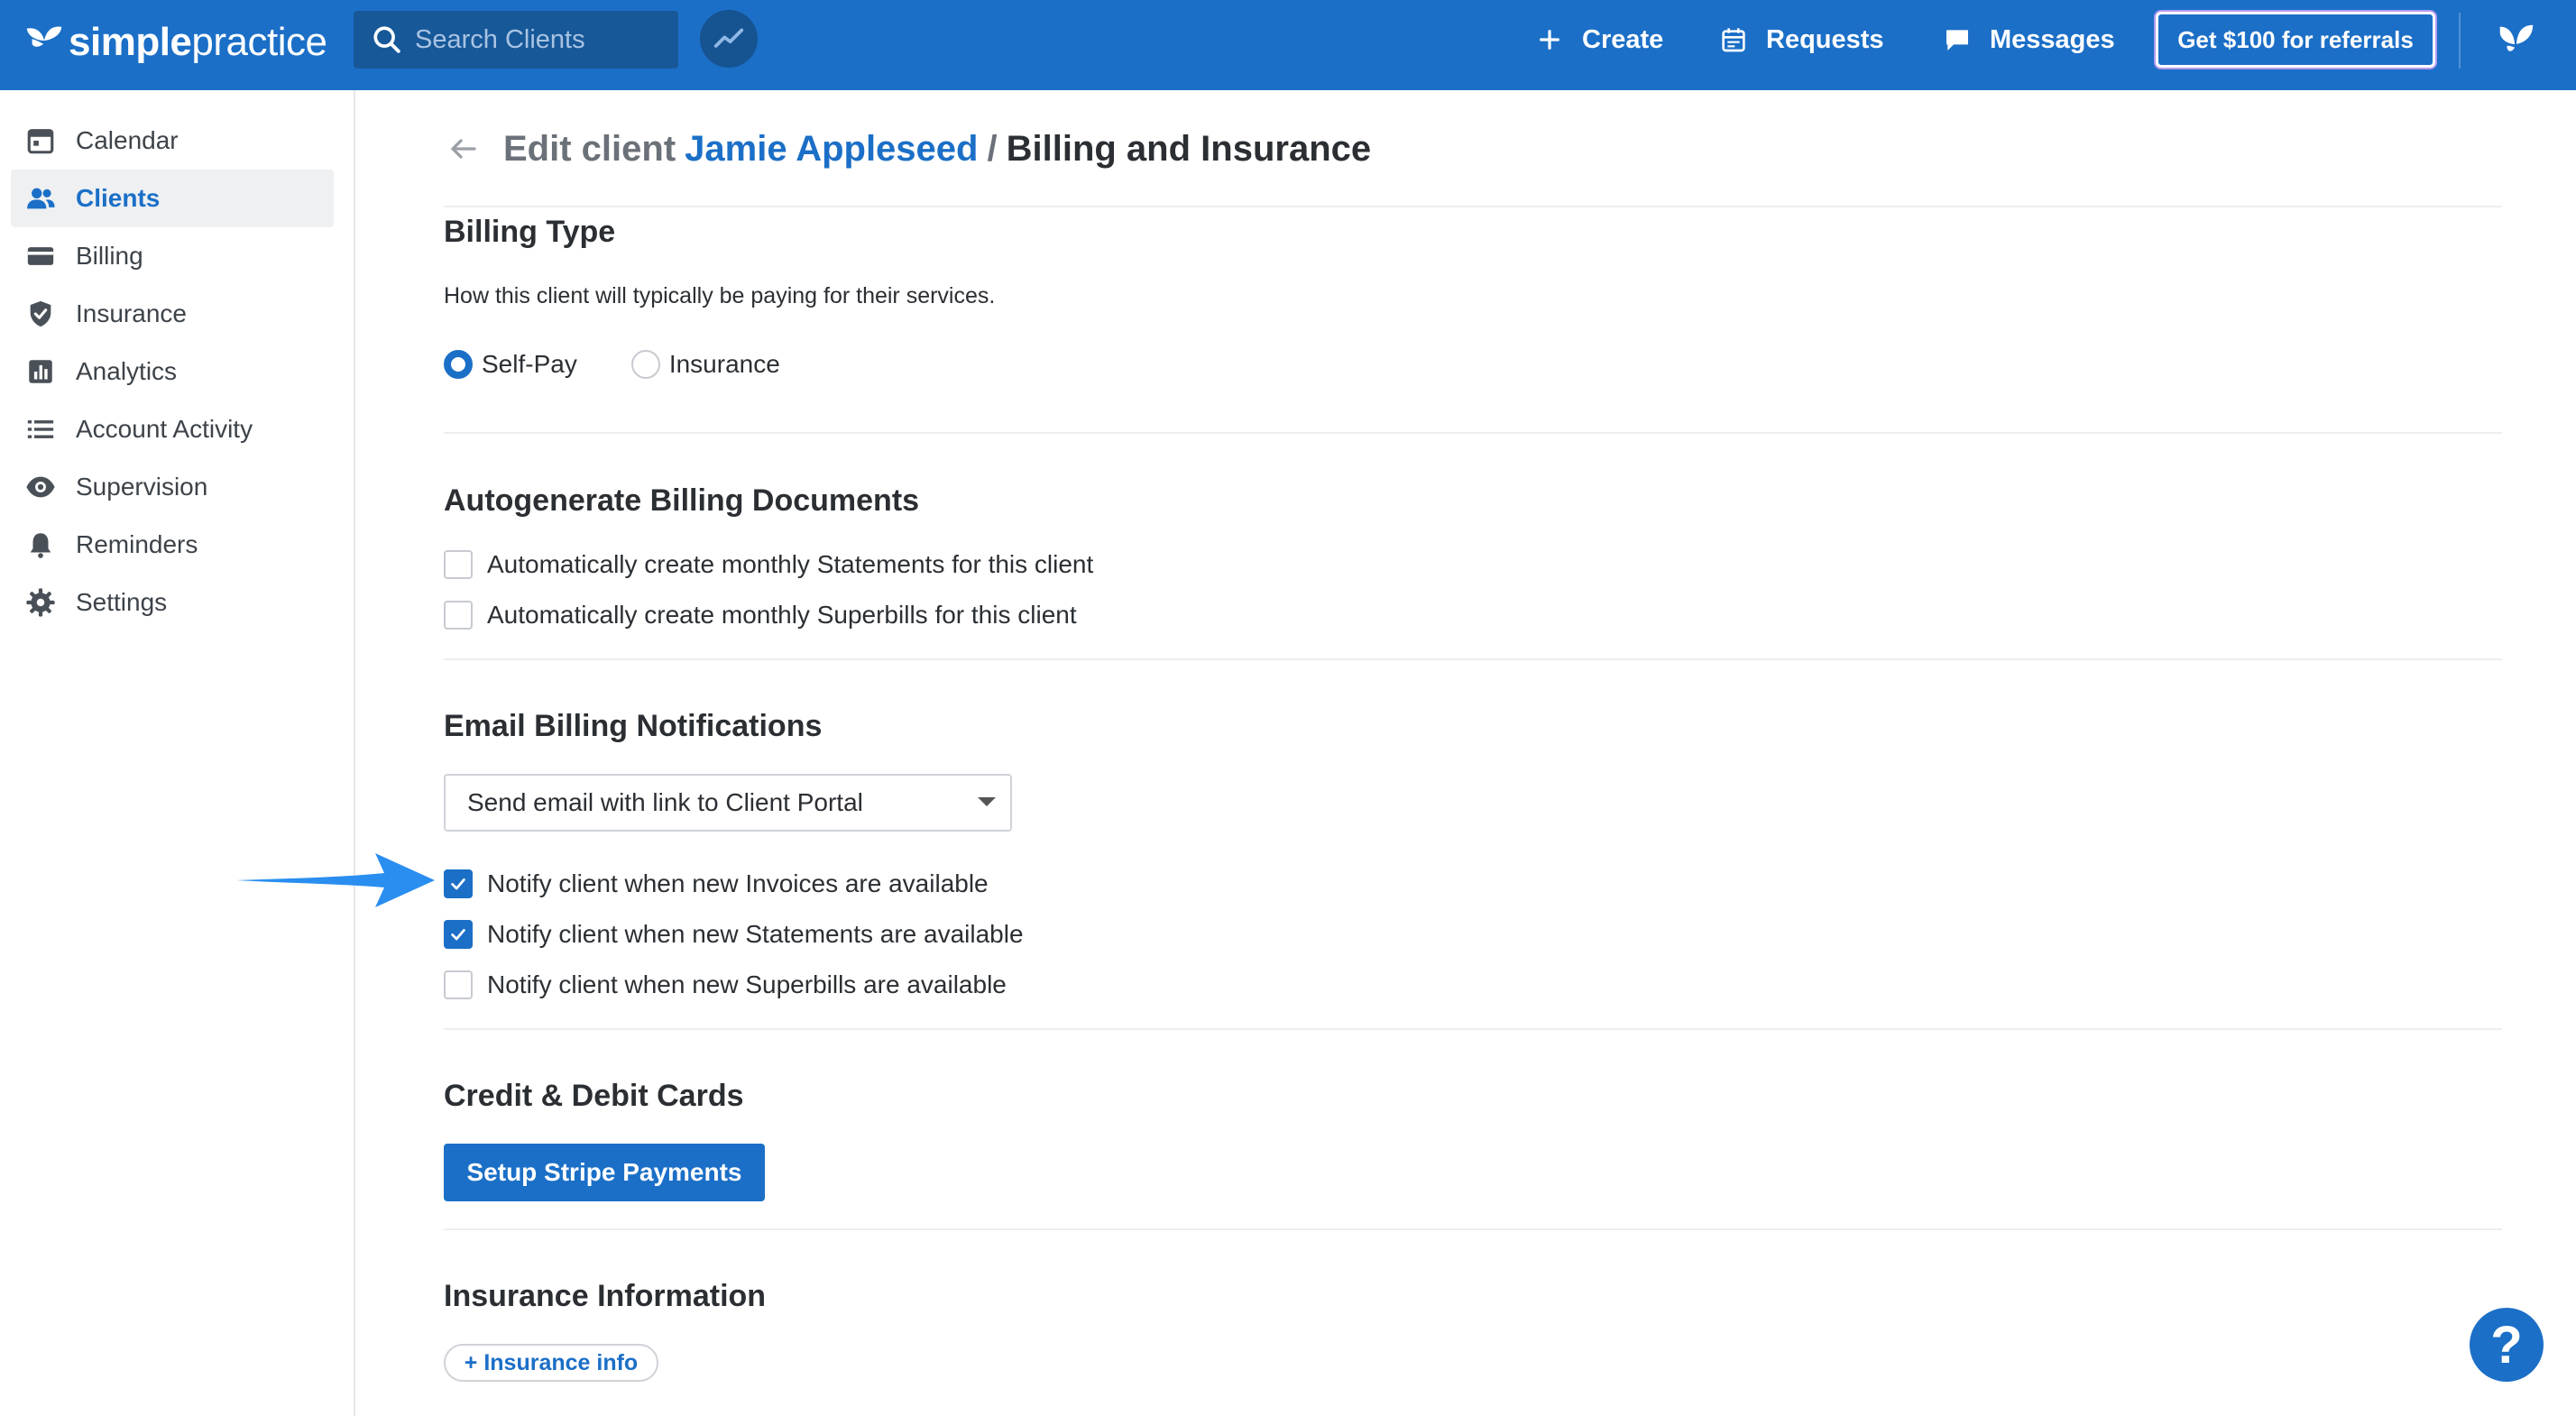  Describe the element at coordinates (109, 256) in the screenshot. I see `sidebar-item-label: Billing` at that location.